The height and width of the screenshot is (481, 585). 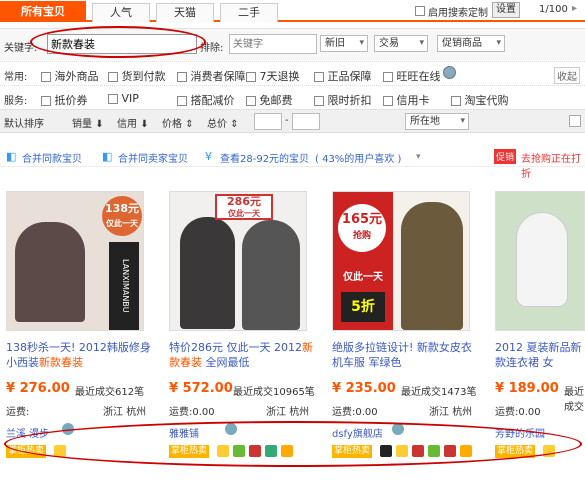 I want to click on merge-same-item-link: 合并同款宝贝, so click(x=52, y=157).